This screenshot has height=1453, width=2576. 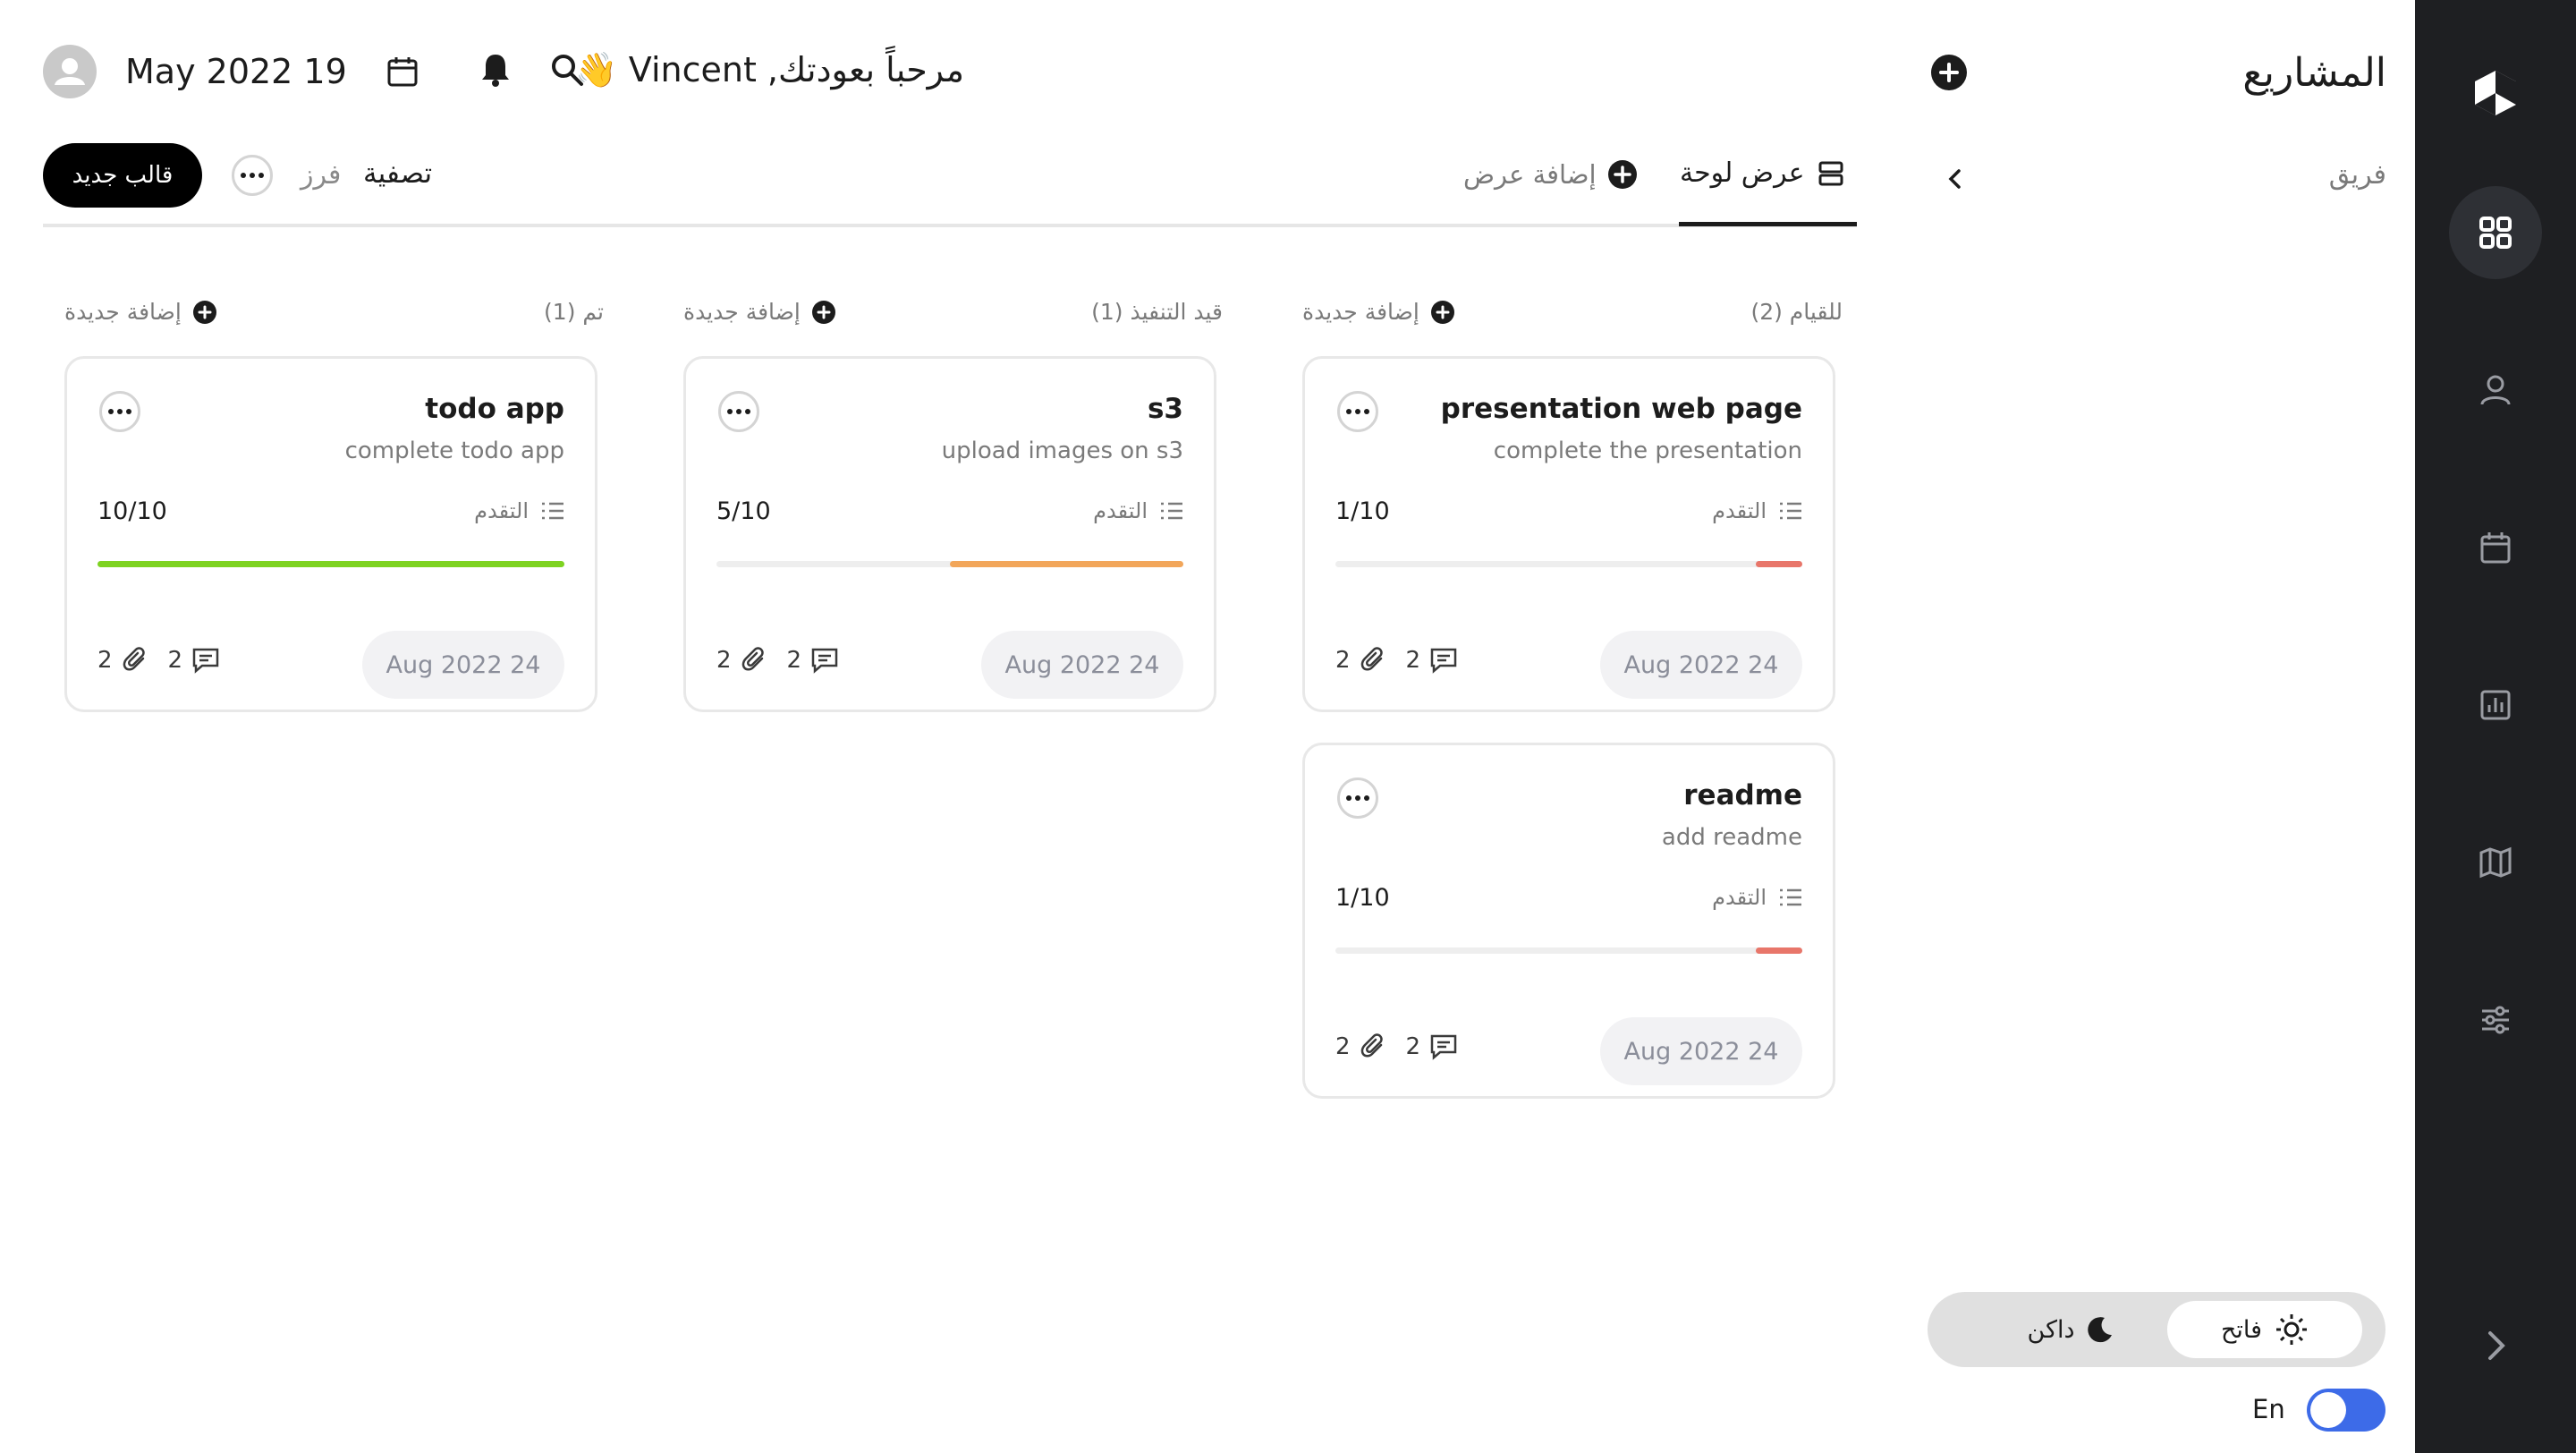 What do you see at coordinates (402, 71) in the screenshot?
I see `calendar-icon` at bounding box center [402, 71].